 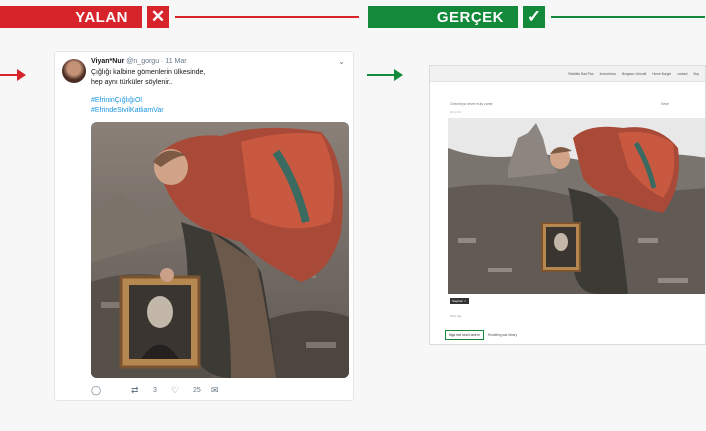 I want to click on hashtag-link: #EfrindeSivilKatliamVar, so click(x=218, y=111).